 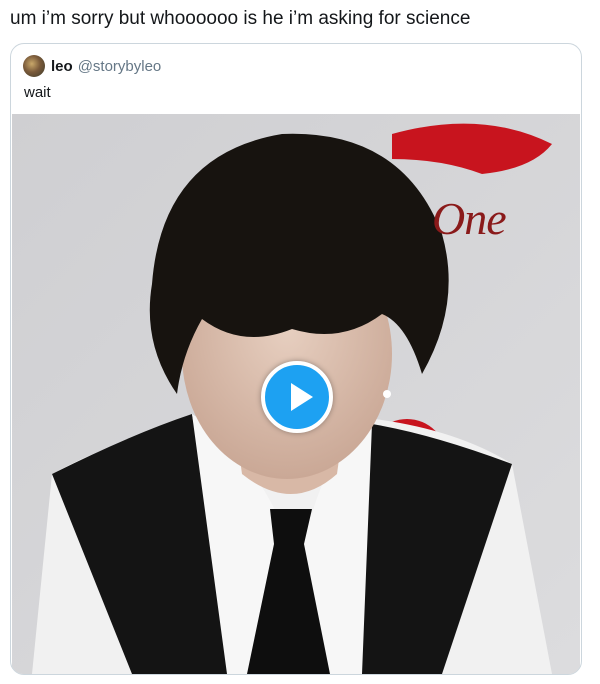 What do you see at coordinates (469, 218) in the screenshot?
I see `backdrop-brand-text: One` at bounding box center [469, 218].